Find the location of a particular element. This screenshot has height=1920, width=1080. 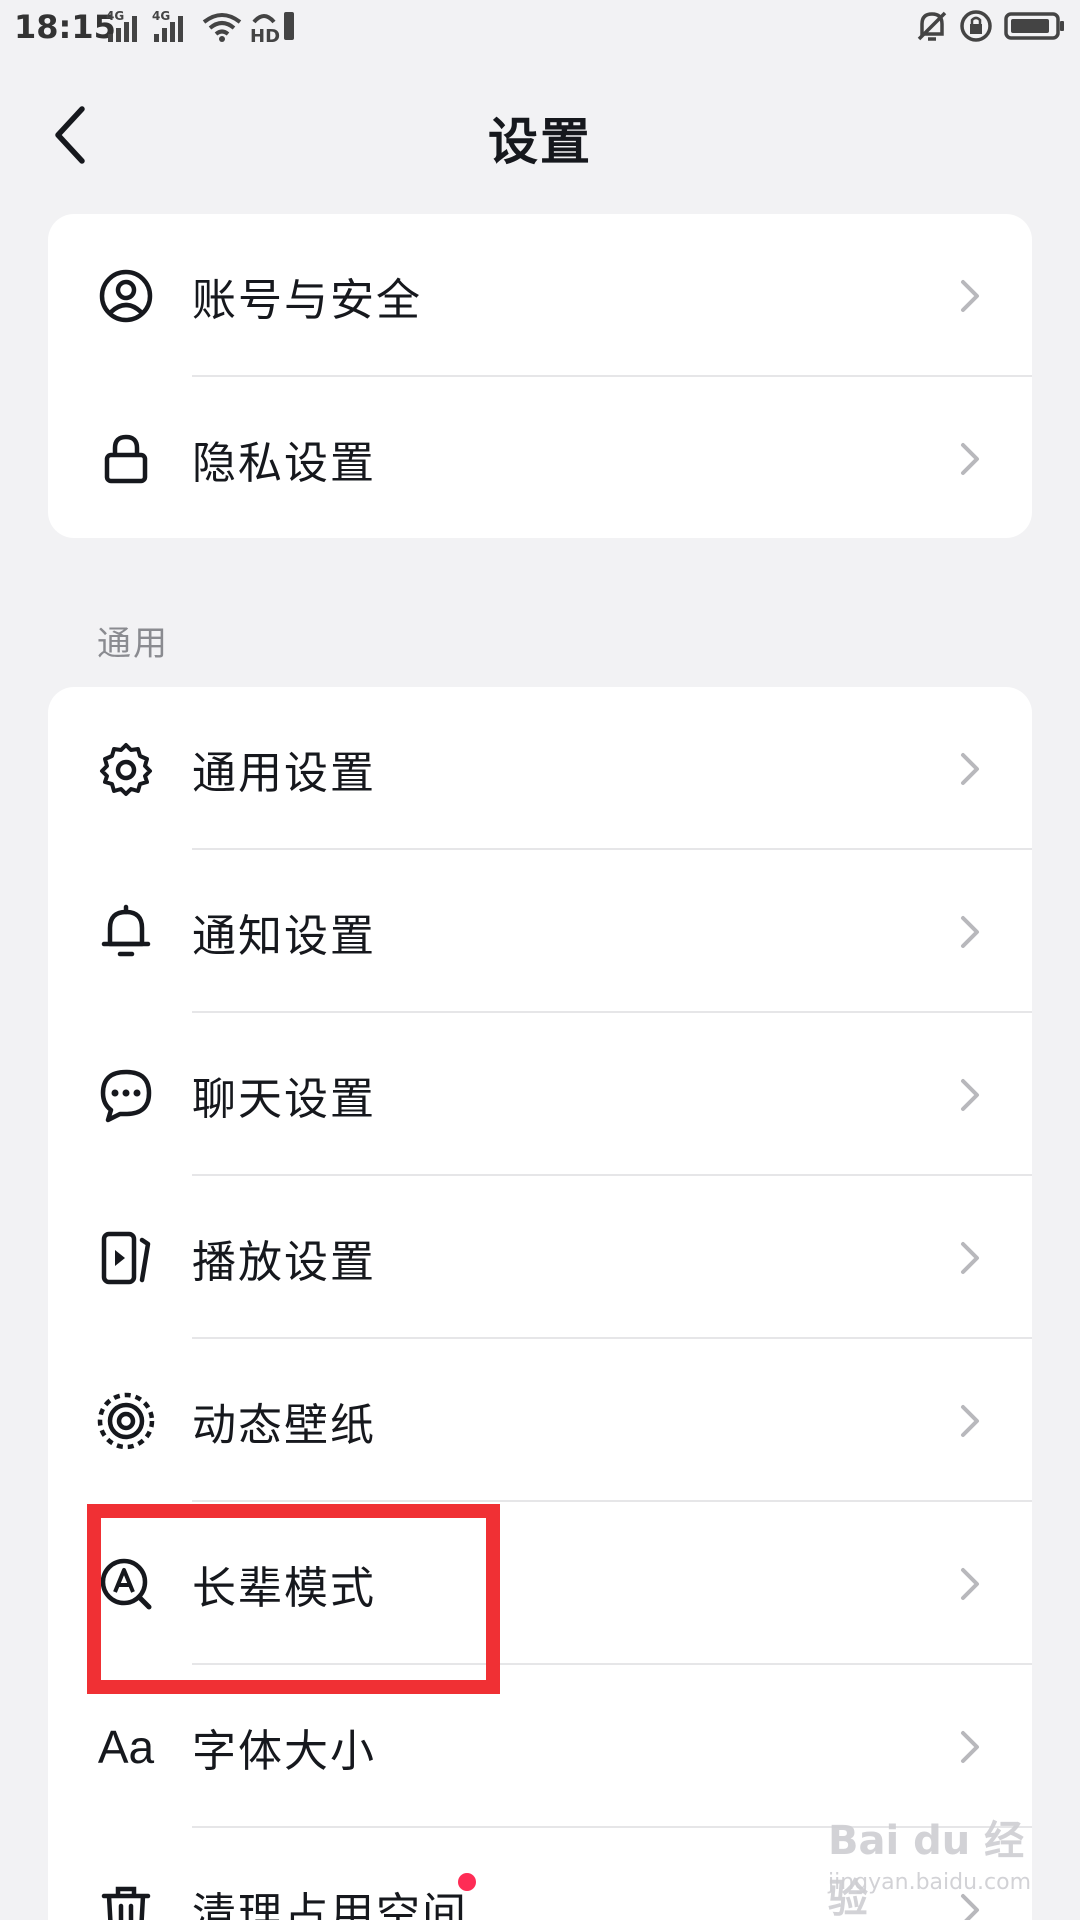

settings-item-dynamic-wallpaper: 动态壁纸 is located at coordinates (540, 1420).